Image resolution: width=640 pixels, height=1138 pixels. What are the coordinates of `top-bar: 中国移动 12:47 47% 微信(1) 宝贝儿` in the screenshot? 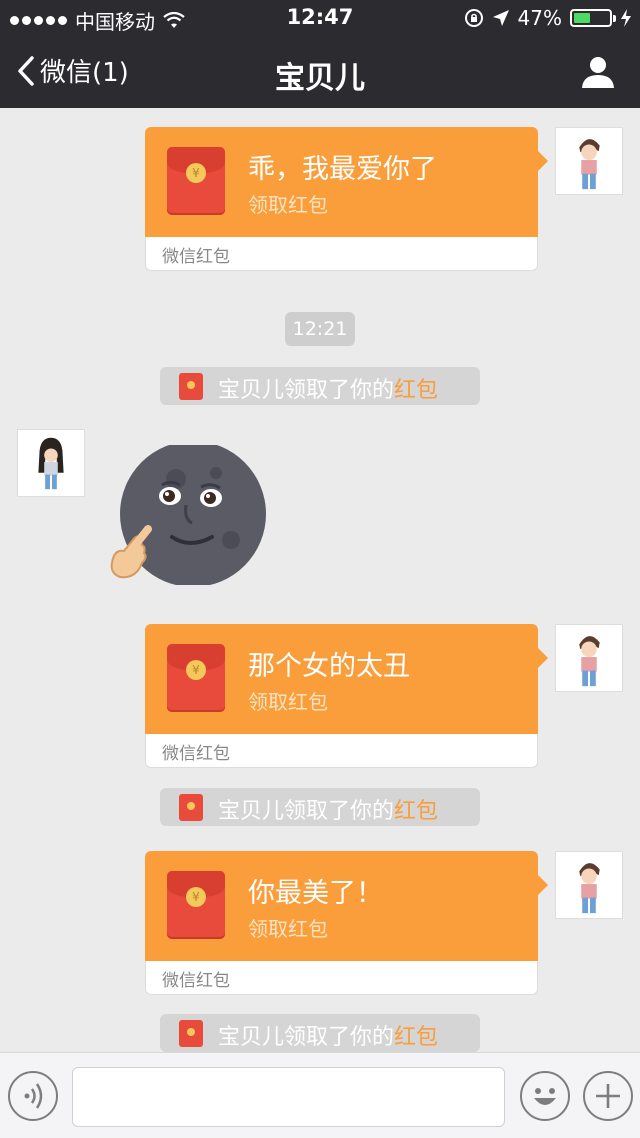 It's located at (320, 54).